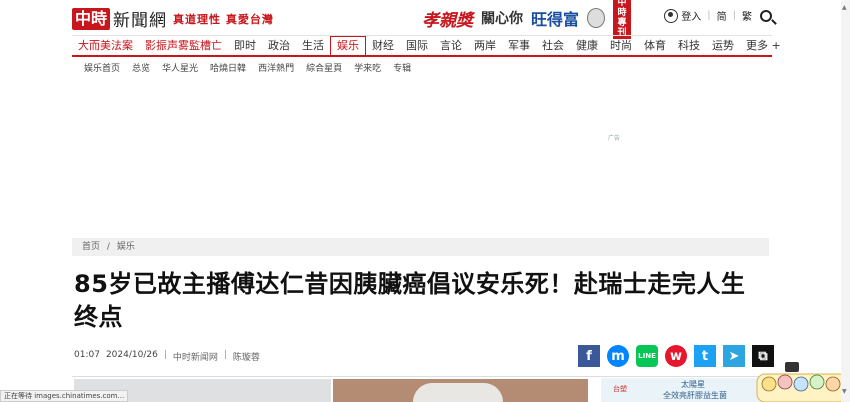  Describe the element at coordinates (723, 45) in the screenshot. I see `nav-item-fortune: 运势` at that location.